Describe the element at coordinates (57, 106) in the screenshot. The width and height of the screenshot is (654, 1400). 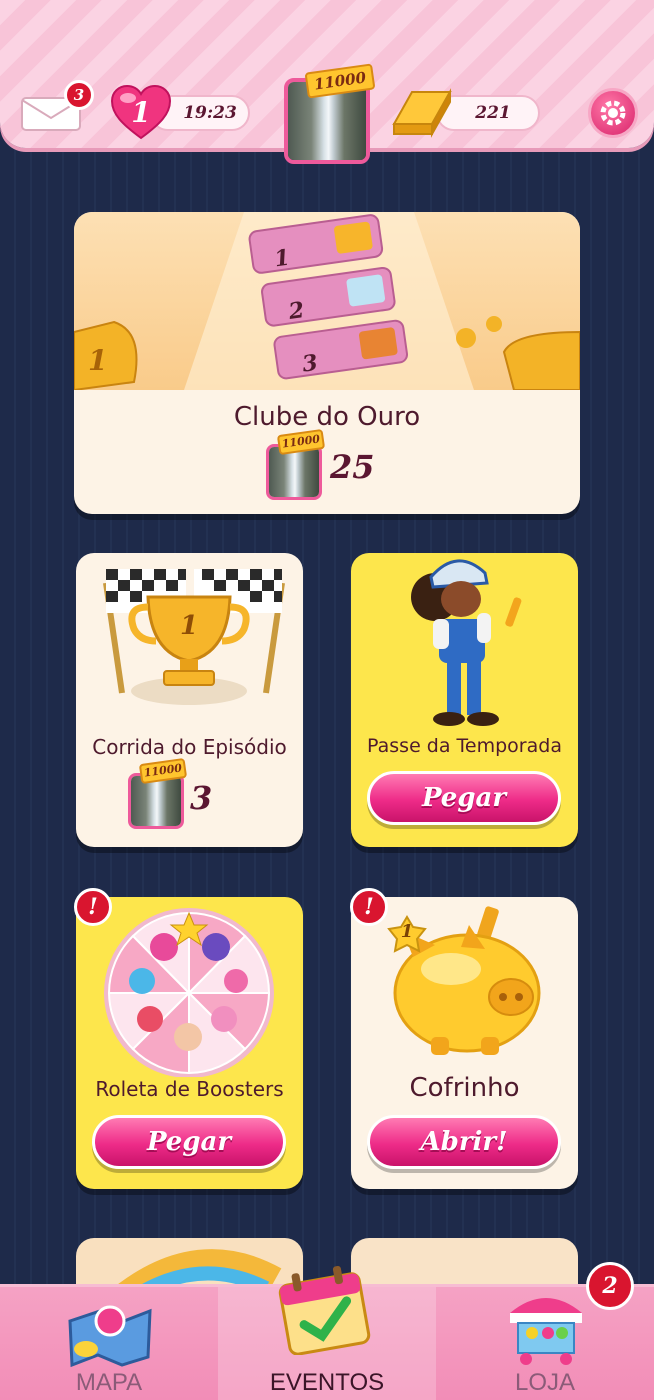
I see `inbox-button: 3` at that location.